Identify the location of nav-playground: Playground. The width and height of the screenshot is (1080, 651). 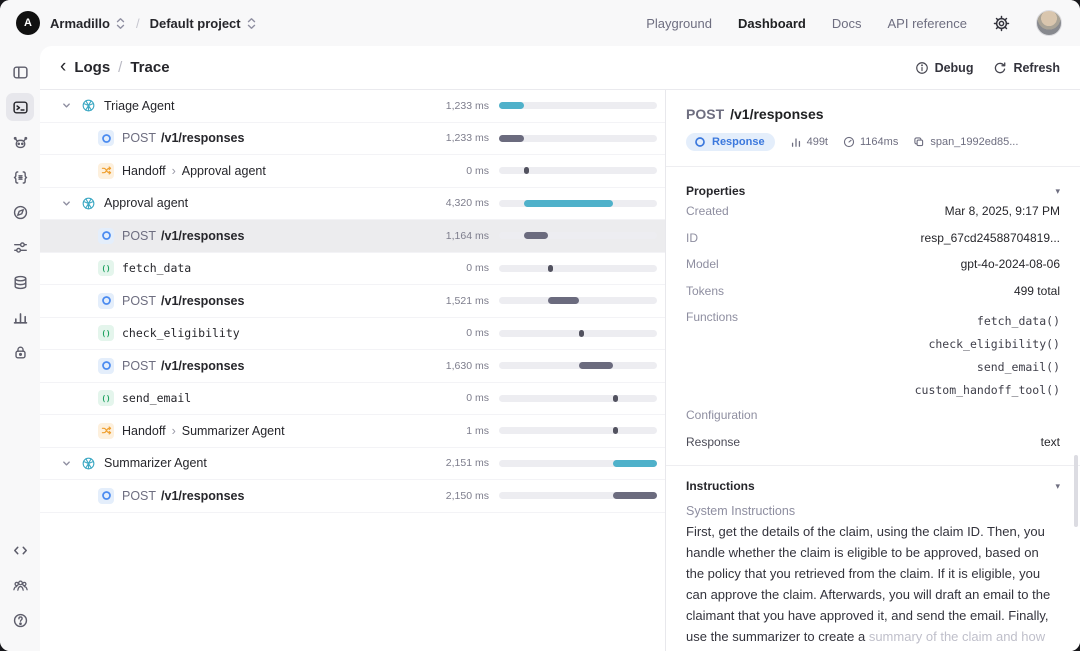
(679, 23).